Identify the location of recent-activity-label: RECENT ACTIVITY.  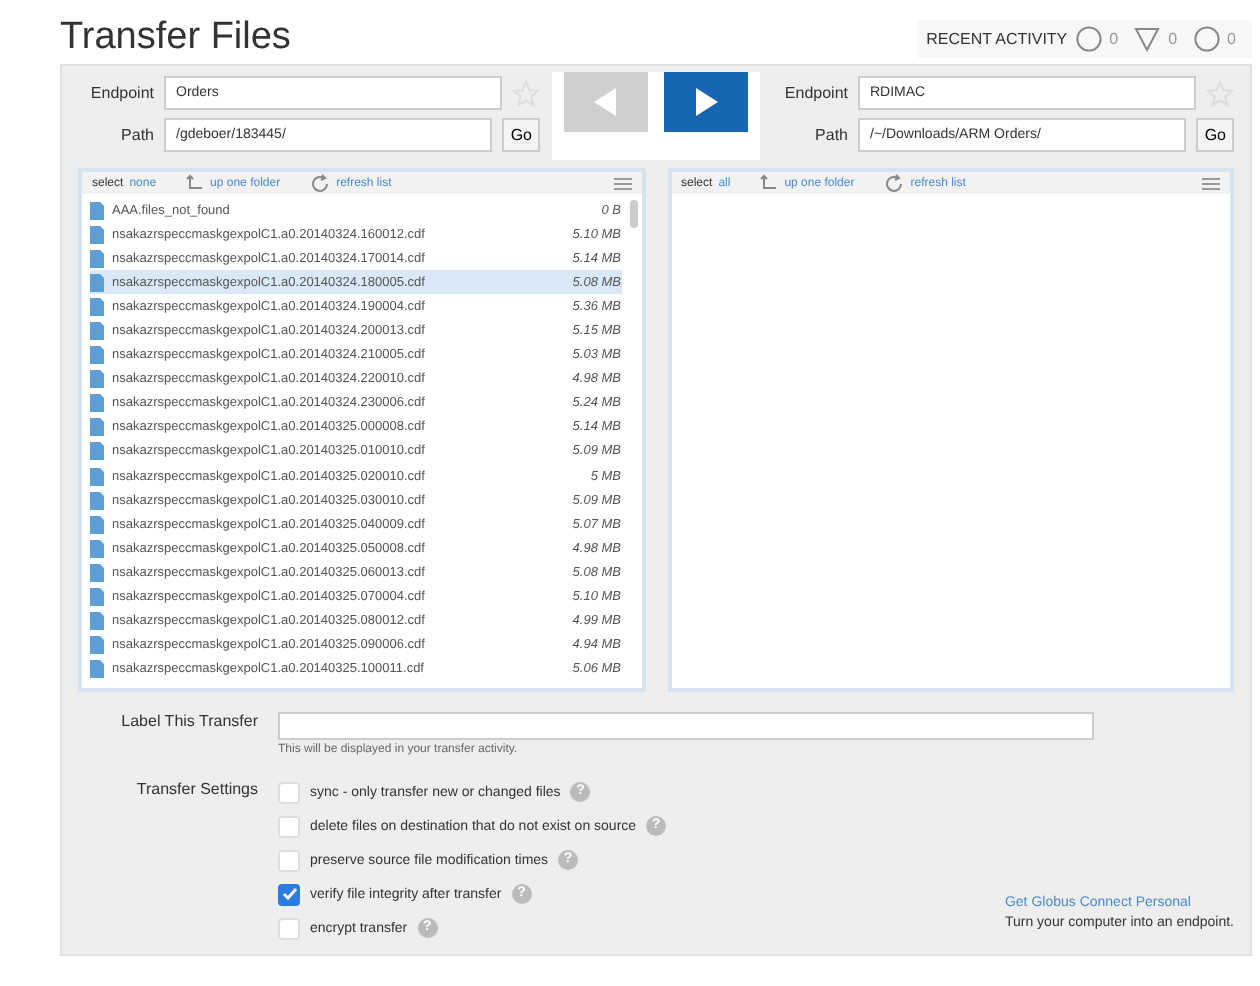
(997, 38).